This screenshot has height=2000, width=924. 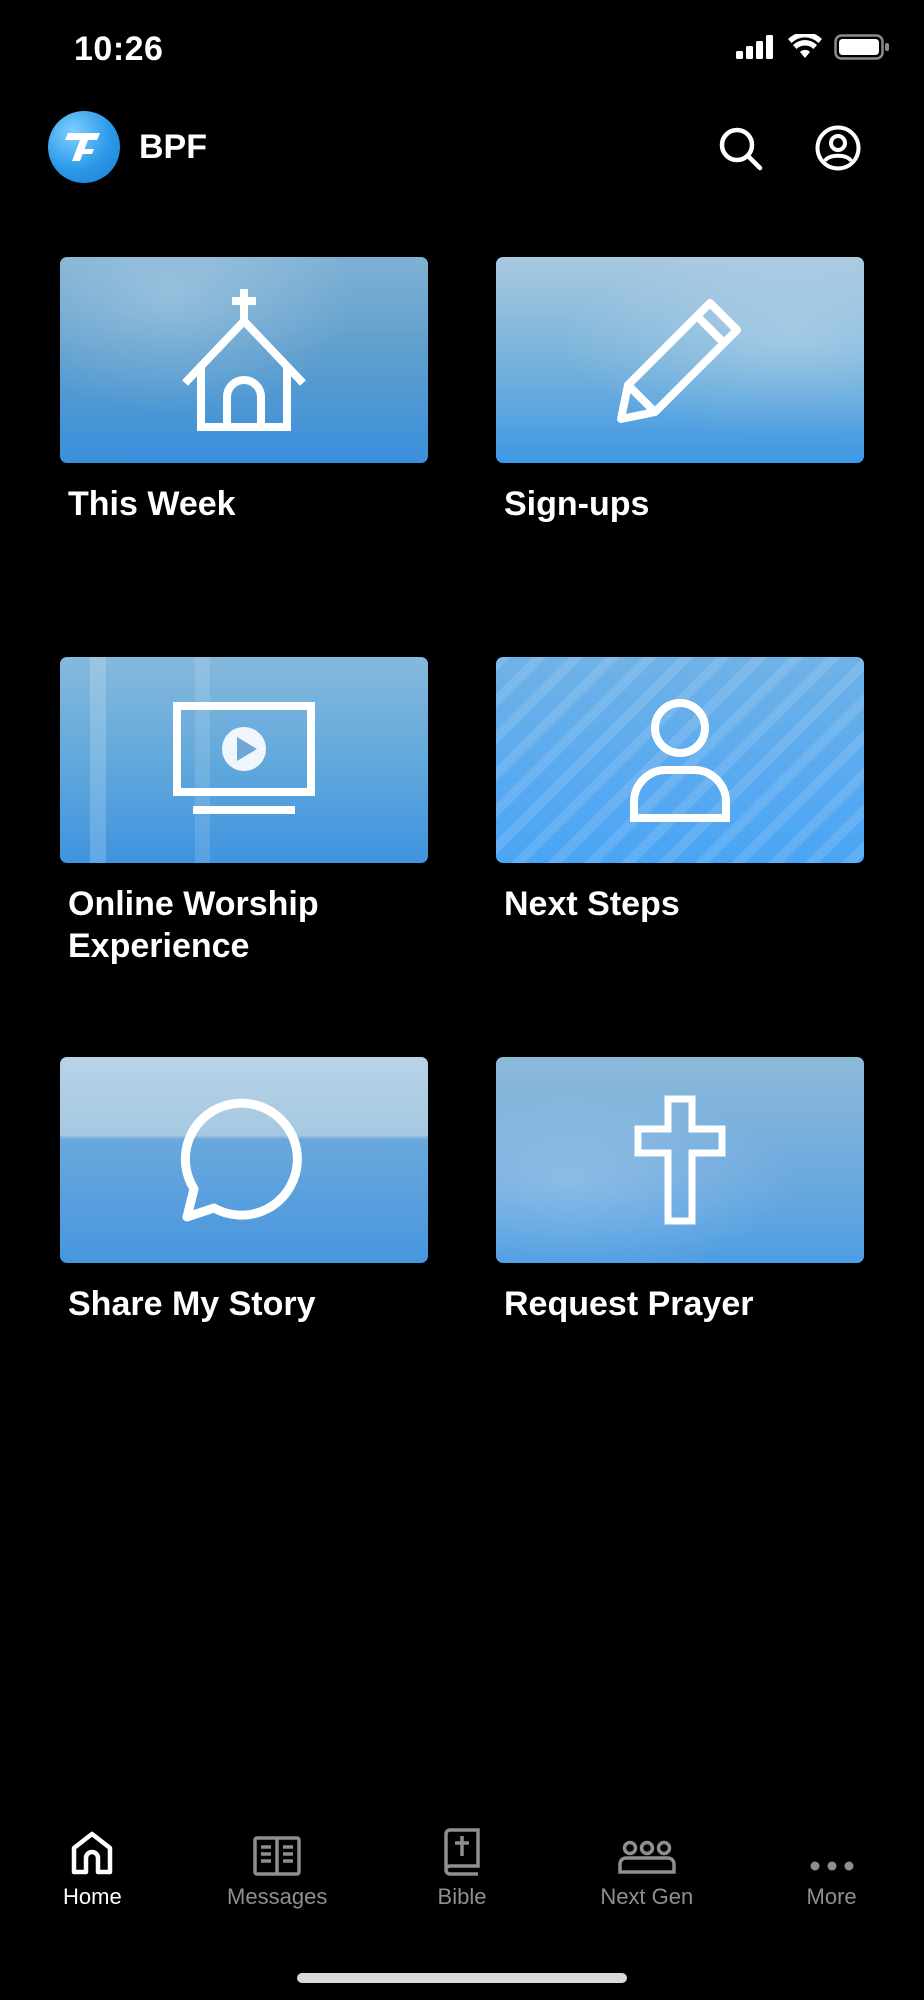 I want to click on app-header: BPF, so click(x=462, y=148).